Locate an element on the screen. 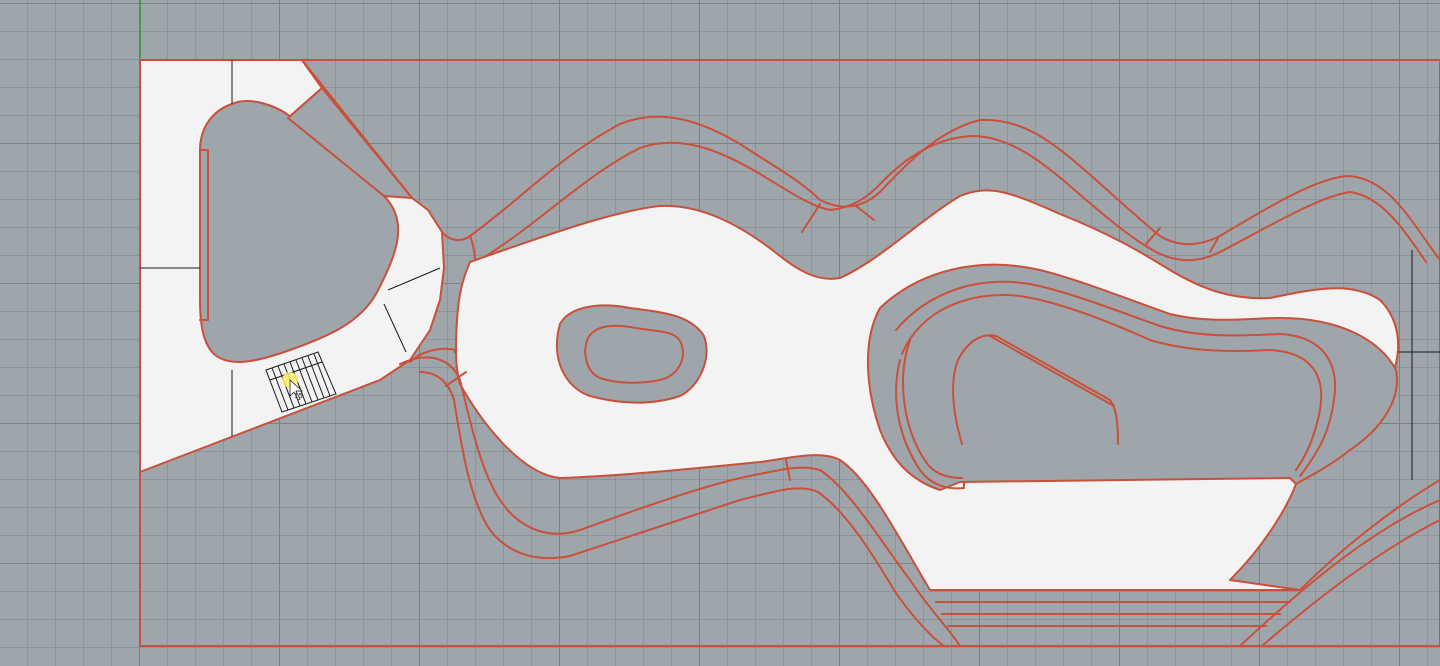 The image size is (1440, 666). stair-dimension-label: 15 is located at coordinates (298, 396).